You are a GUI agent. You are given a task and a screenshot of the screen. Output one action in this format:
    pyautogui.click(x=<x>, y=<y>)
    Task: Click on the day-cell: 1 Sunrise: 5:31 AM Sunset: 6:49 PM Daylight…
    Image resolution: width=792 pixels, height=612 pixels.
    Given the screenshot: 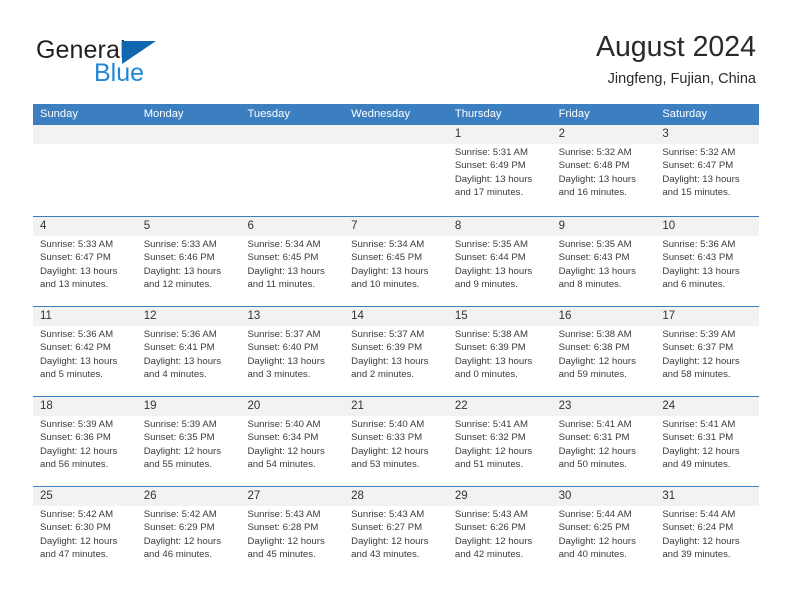 What is the action you would take?
    pyautogui.click(x=499, y=170)
    